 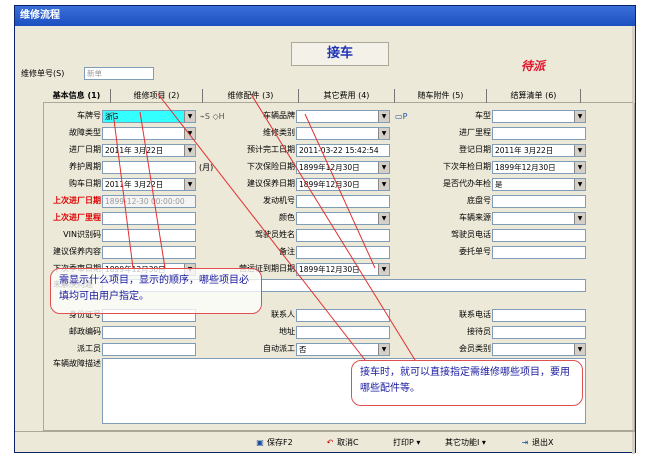 I want to click on exit-button: ⇥ 退出X, so click(x=537, y=443).